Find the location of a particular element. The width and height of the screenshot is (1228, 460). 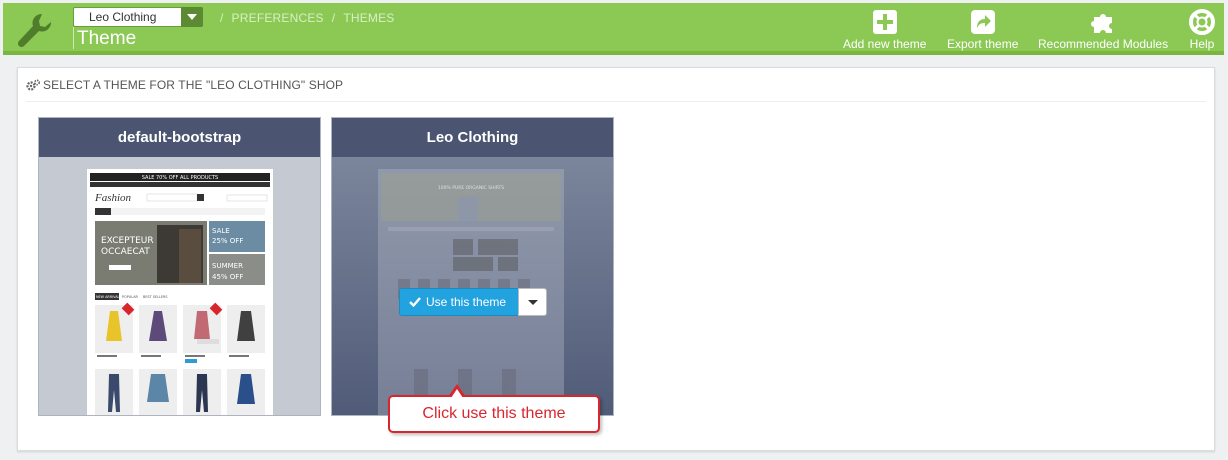

theme-name: Leo Clothing is located at coordinates (472, 137).